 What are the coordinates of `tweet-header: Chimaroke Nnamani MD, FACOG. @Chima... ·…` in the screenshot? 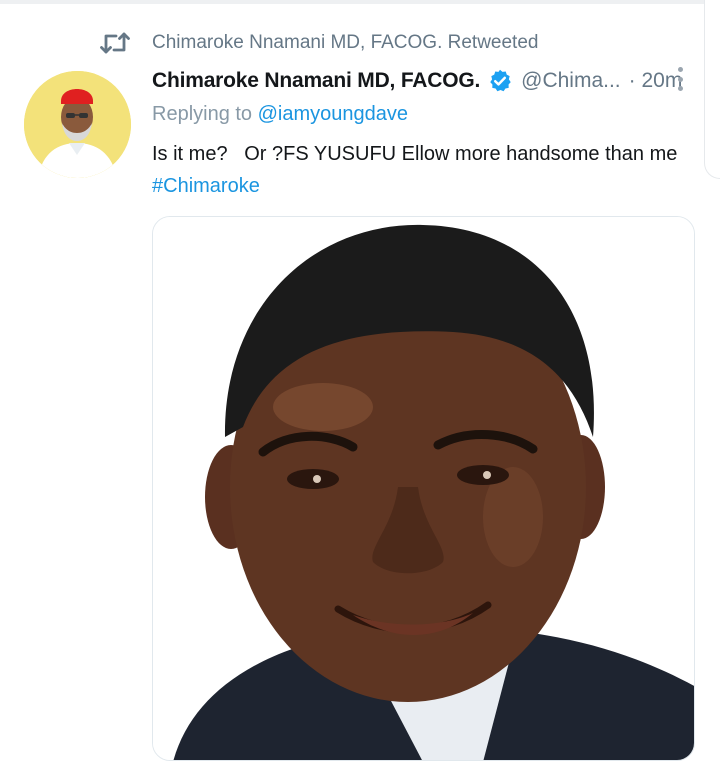 It's located at (417, 81).